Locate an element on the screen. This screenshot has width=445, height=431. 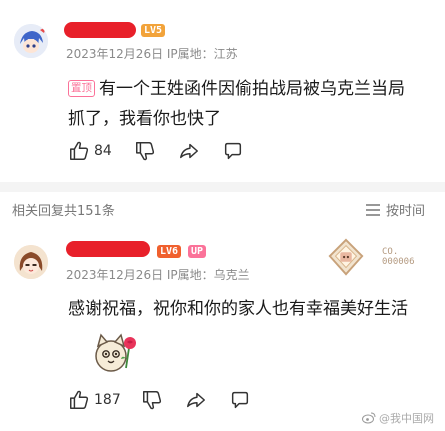
sort-button: 按时间 is located at coordinates (395, 209).